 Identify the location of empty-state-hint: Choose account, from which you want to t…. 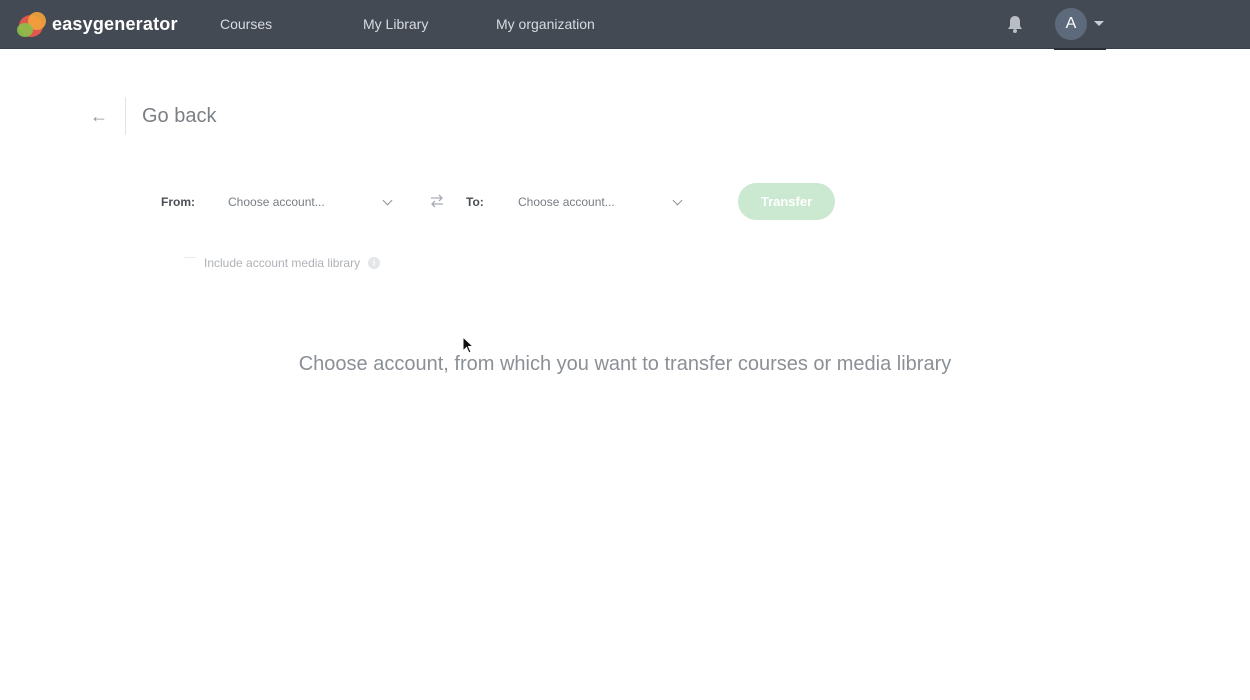
(625, 364).